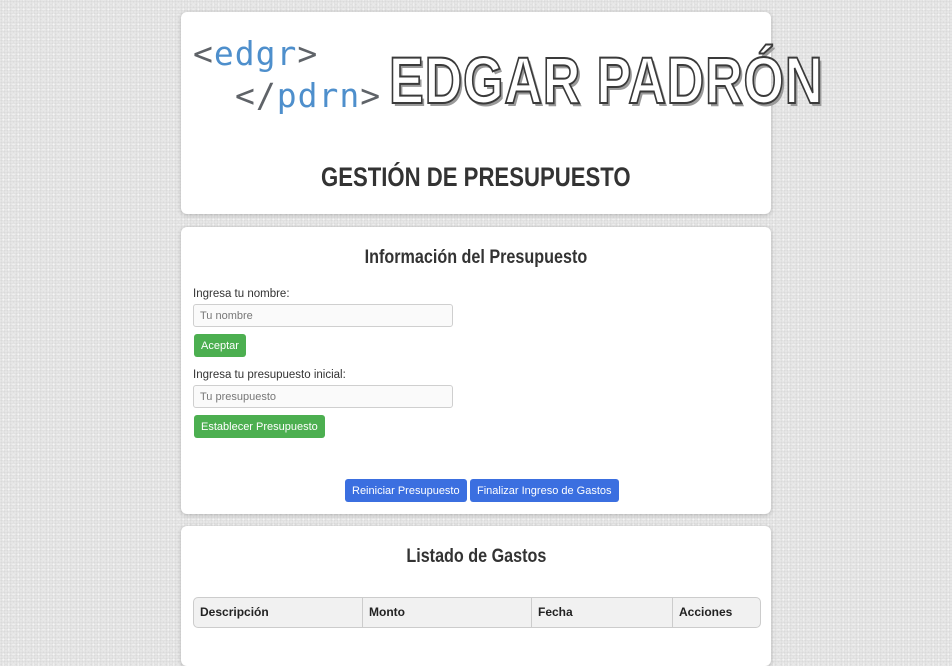 The image size is (952, 666). I want to click on page-title-text: GESTIÓN DE PRESUPUESTO, so click(476, 177).